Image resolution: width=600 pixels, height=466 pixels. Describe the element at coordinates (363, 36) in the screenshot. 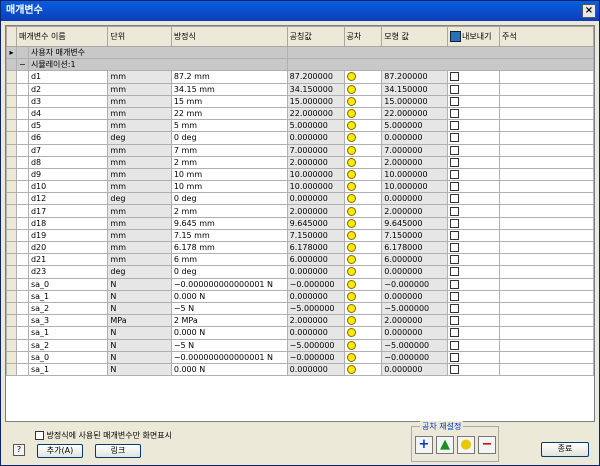

I see `header-tolerance: 공차` at that location.